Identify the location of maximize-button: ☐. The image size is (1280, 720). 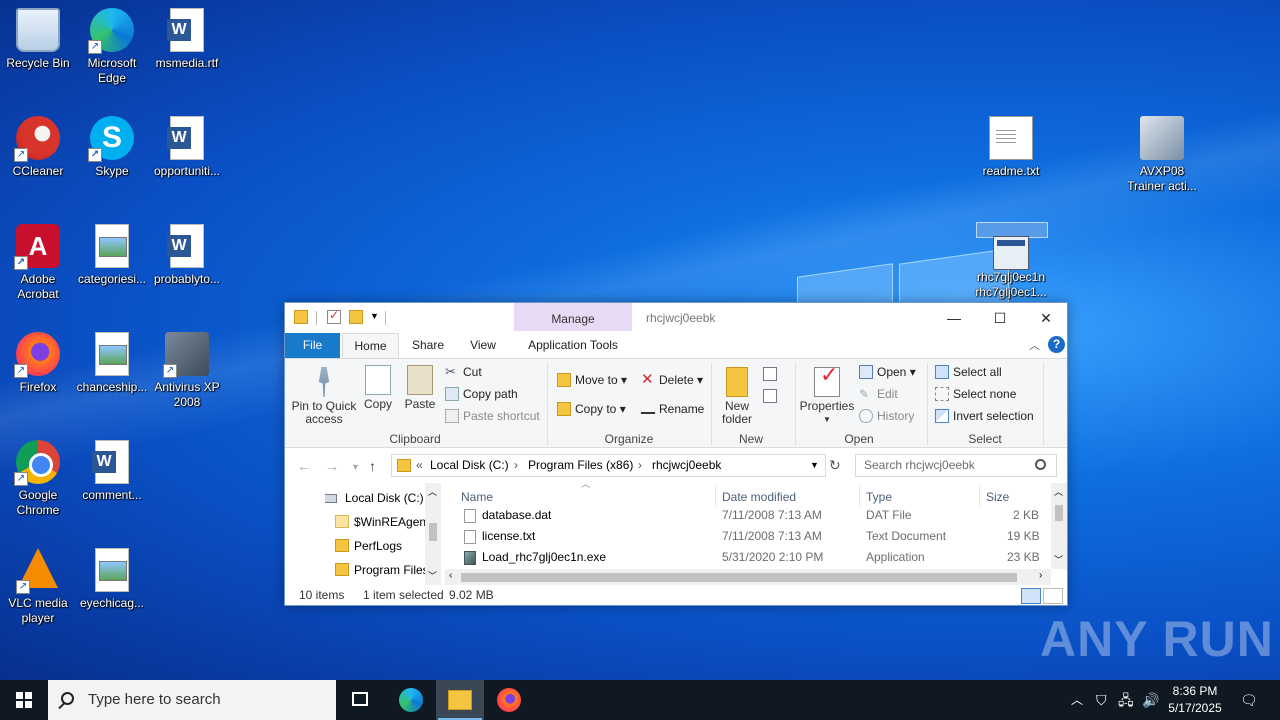
(1000, 318).